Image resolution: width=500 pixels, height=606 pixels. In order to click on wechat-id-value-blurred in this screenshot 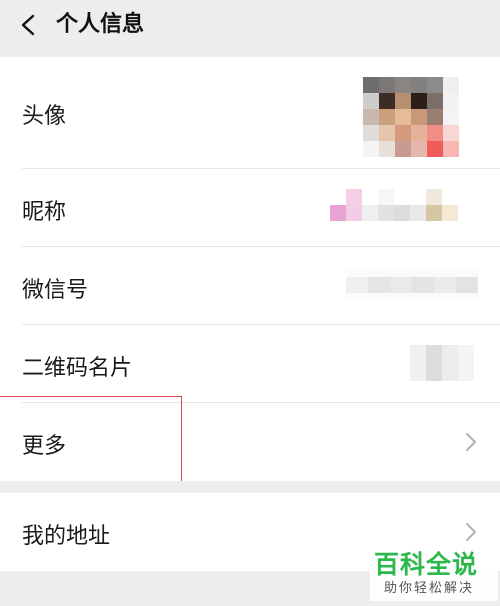, I will do `click(412, 284)`.